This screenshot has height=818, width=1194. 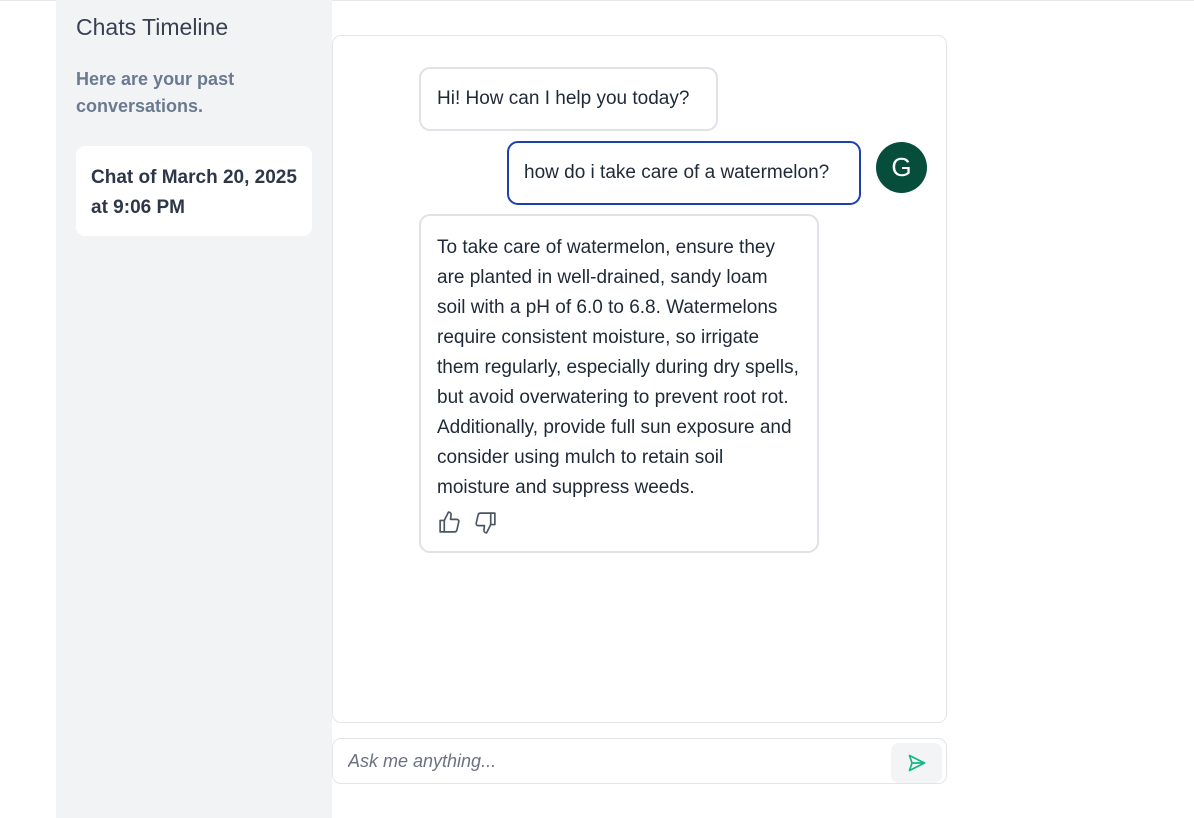 What do you see at coordinates (467, 524) in the screenshot?
I see `feedback-controls` at bounding box center [467, 524].